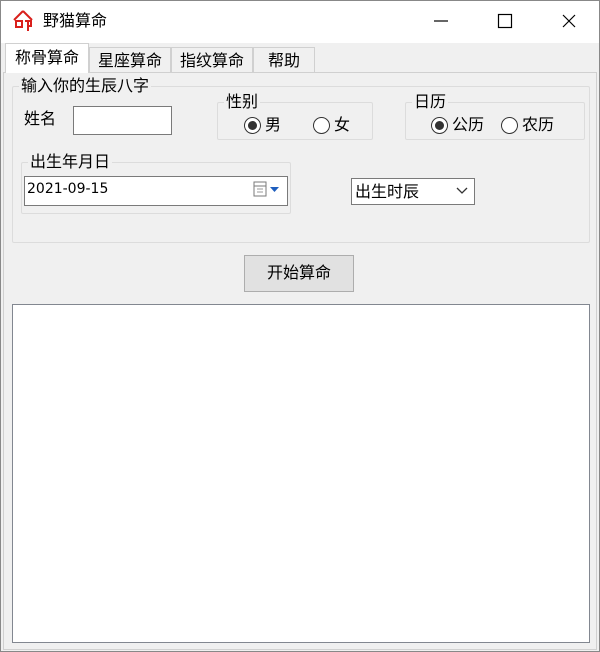  What do you see at coordinates (284, 60) in the screenshot?
I see `tab-help: 帮助` at bounding box center [284, 60].